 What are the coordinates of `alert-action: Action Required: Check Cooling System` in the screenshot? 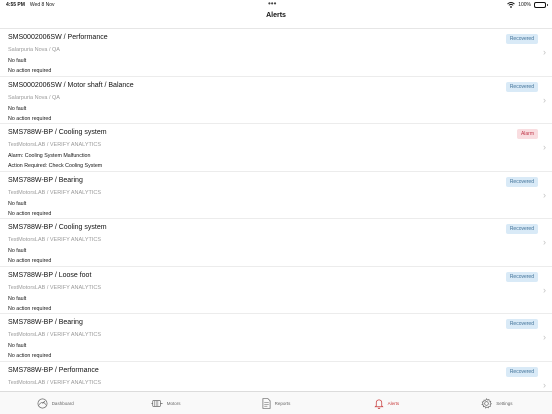 It's located at (55, 166).